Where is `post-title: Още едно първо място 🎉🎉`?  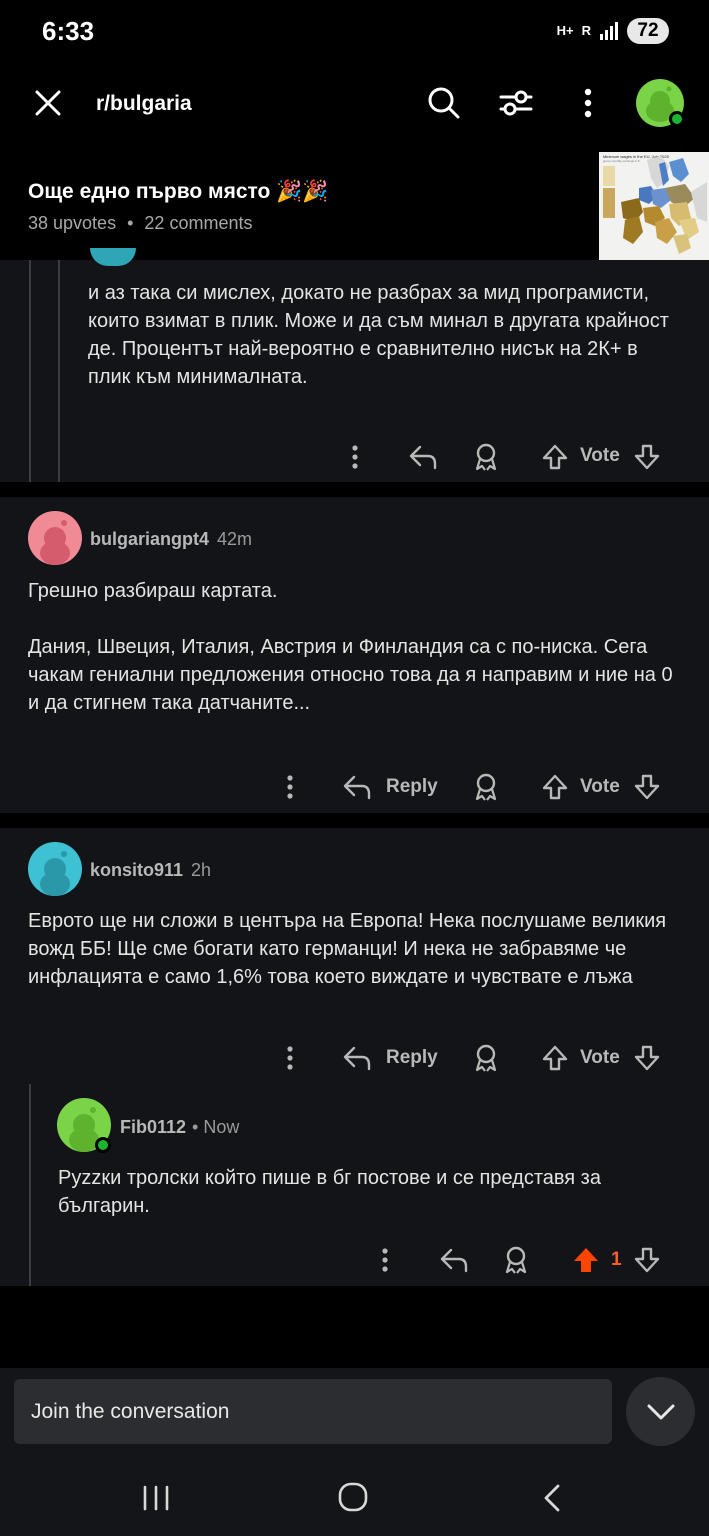
post-title: Още едно първо място 🎉🎉 is located at coordinates (178, 191).